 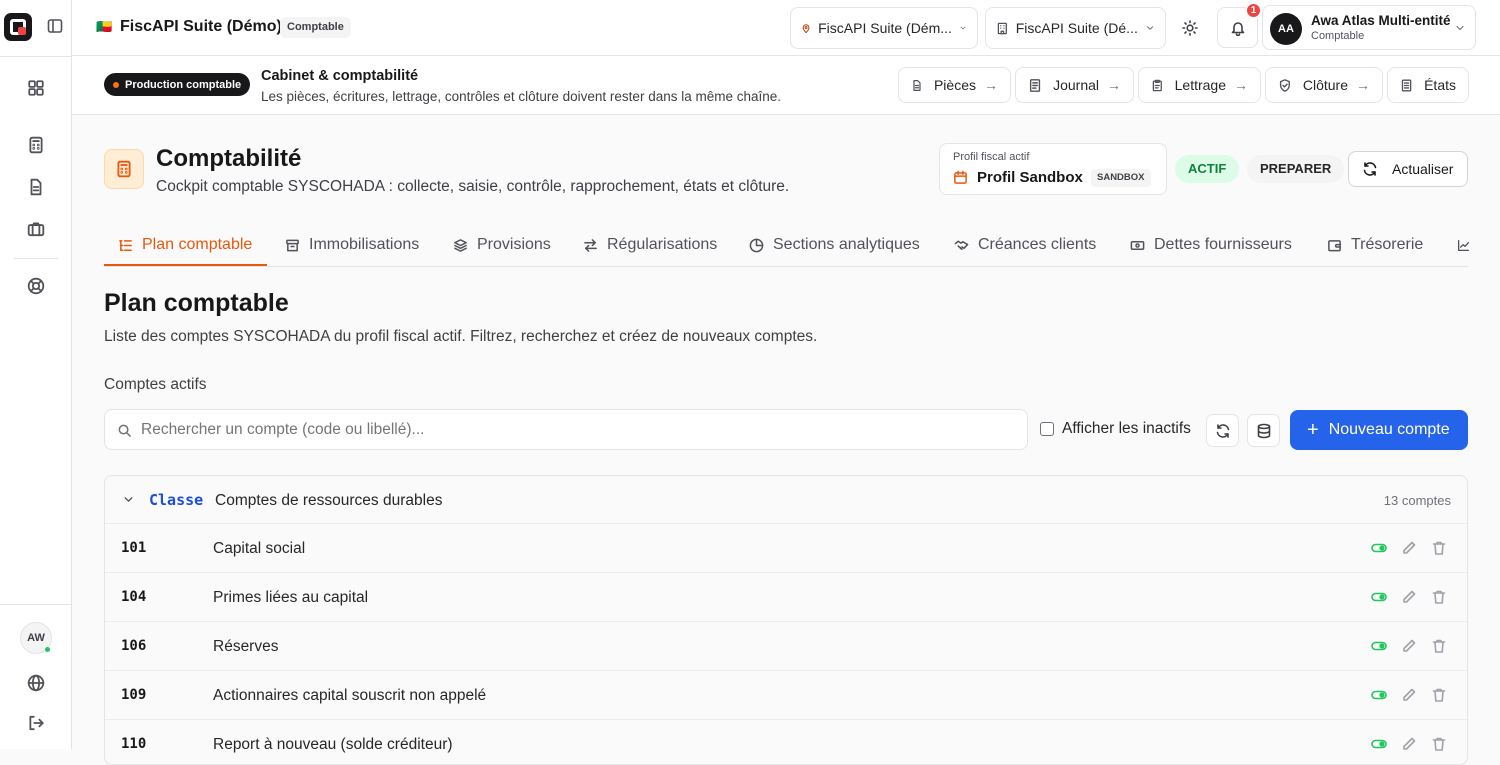 What do you see at coordinates (36, 286) in the screenshot?
I see `sidebar-item-support` at bounding box center [36, 286].